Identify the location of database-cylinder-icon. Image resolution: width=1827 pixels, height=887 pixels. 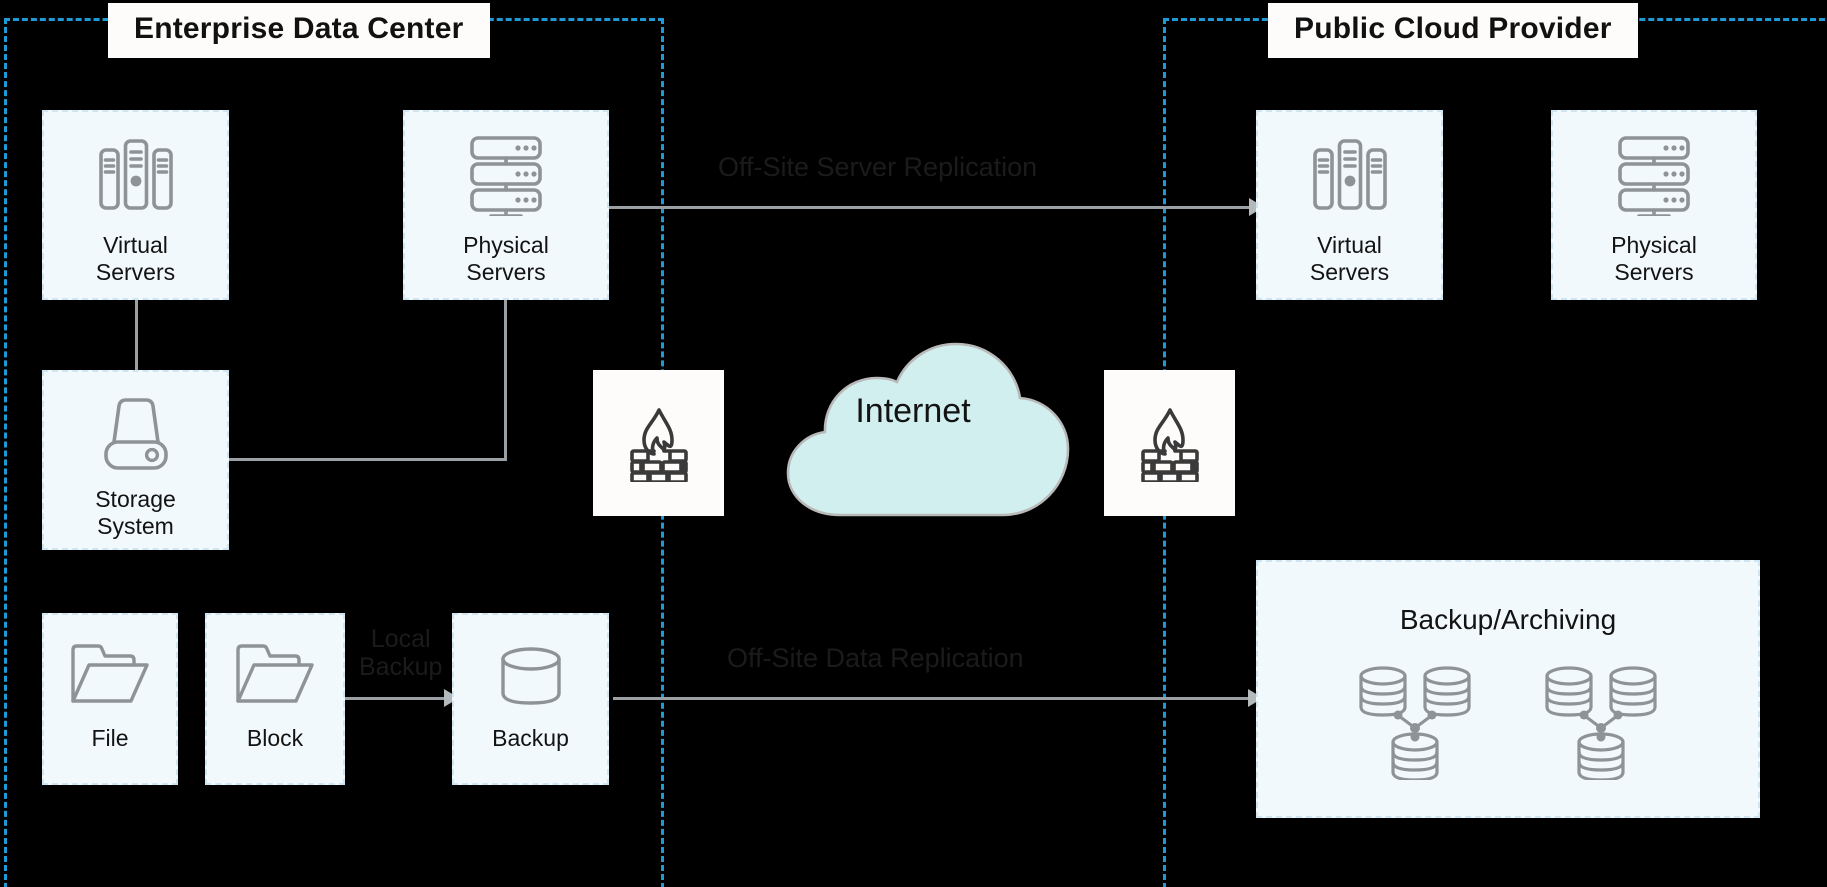
(531, 676).